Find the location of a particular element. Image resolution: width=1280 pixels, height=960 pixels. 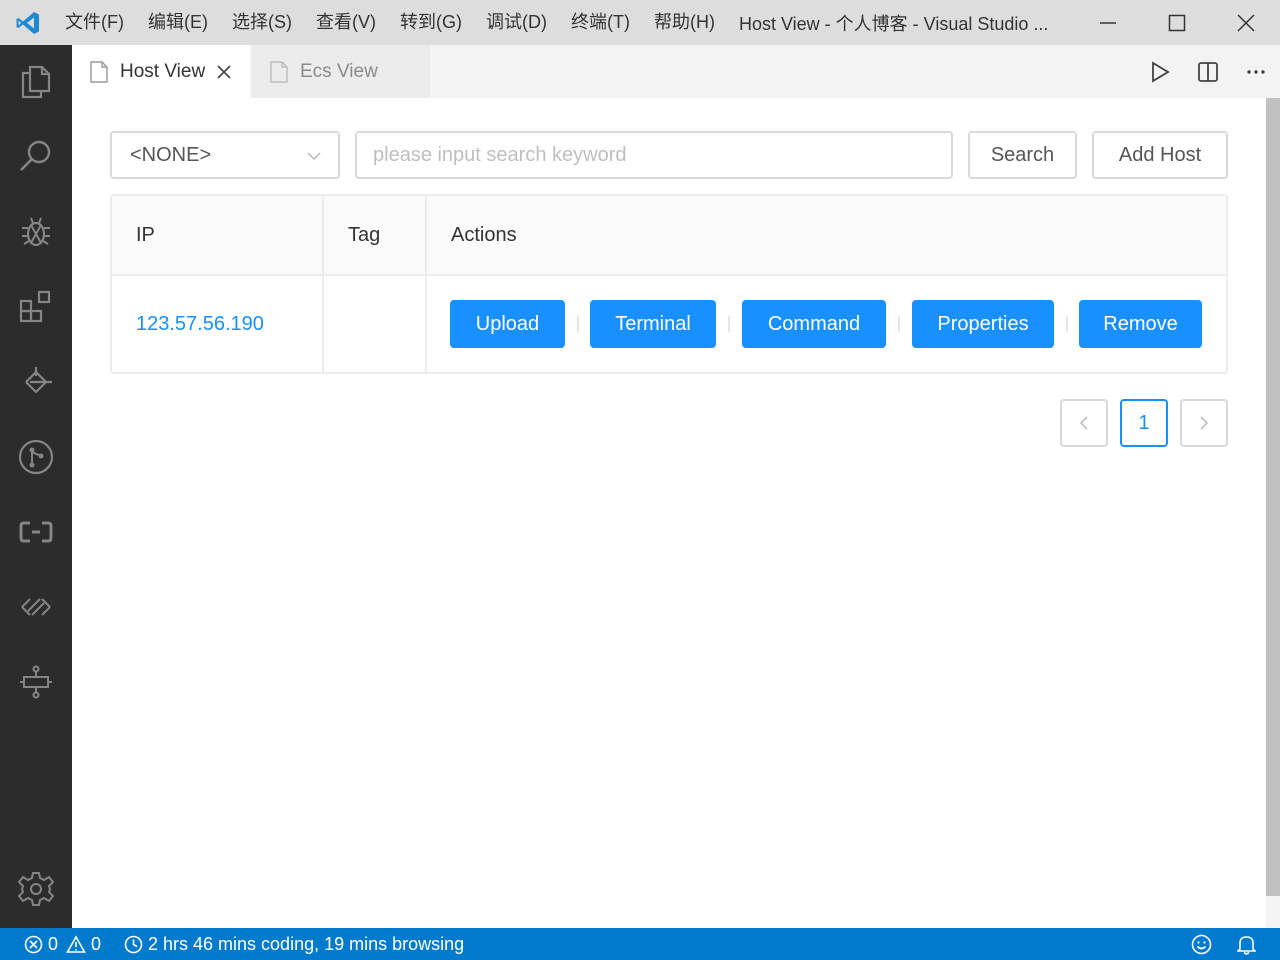

prev-page-button is located at coordinates (1084, 423).